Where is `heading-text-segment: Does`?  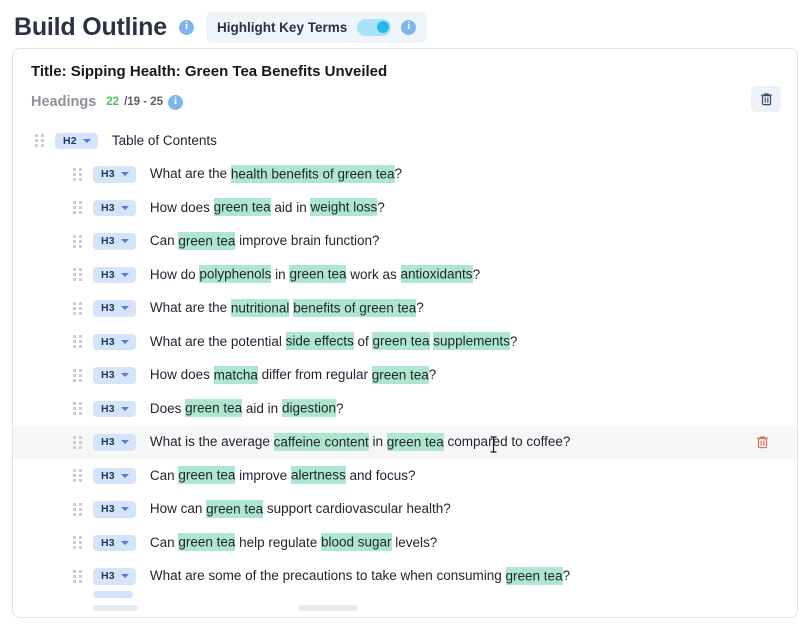 heading-text-segment: Does is located at coordinates (167, 408).